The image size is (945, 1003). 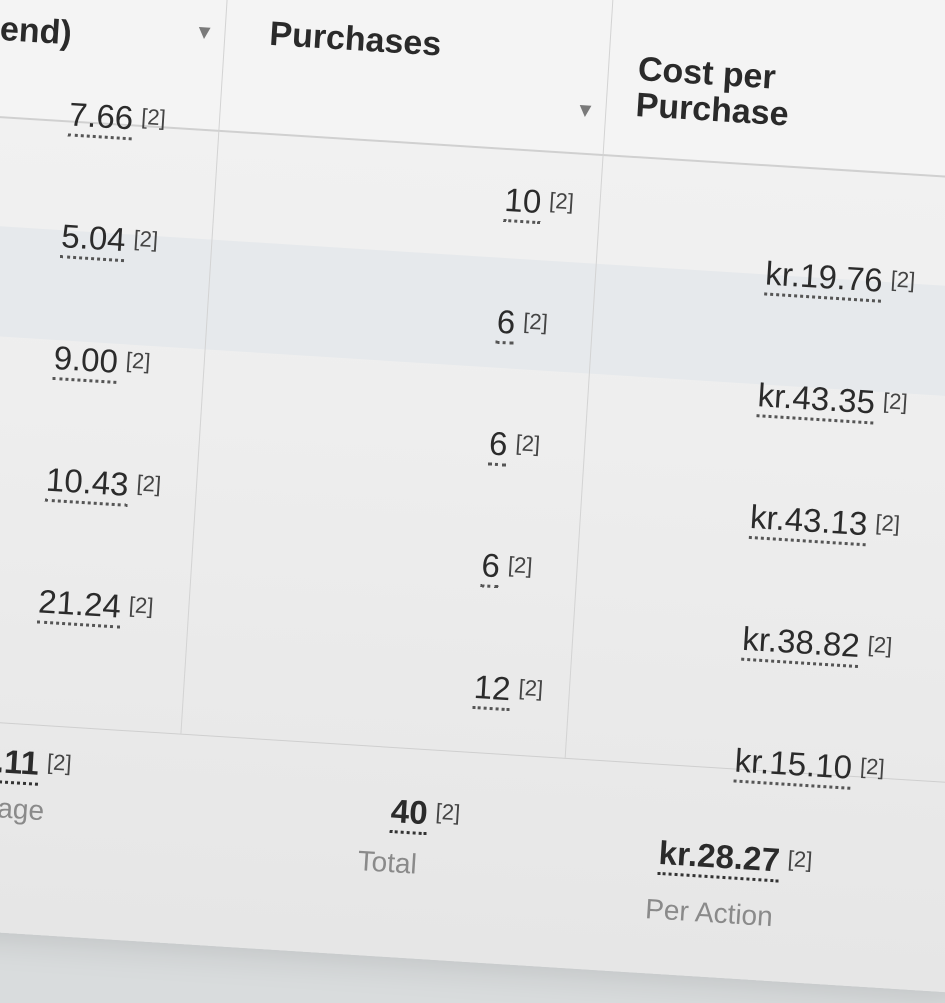 I want to click on total-purchases-value: 40, so click(x=409, y=814).